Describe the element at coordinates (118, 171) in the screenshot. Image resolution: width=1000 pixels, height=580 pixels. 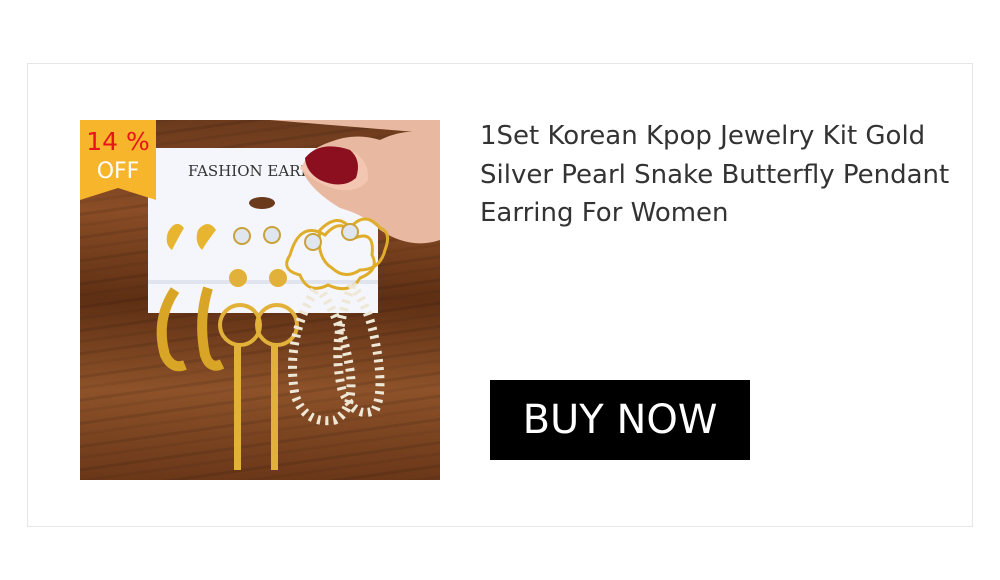
I see `discount-label: OFF` at that location.